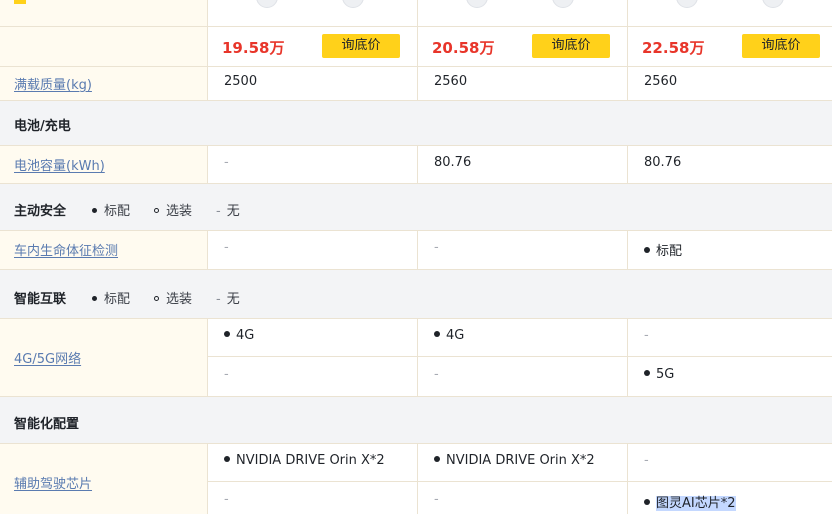 The width and height of the screenshot is (832, 514). I want to click on car-price: 20.58万, so click(463, 48).